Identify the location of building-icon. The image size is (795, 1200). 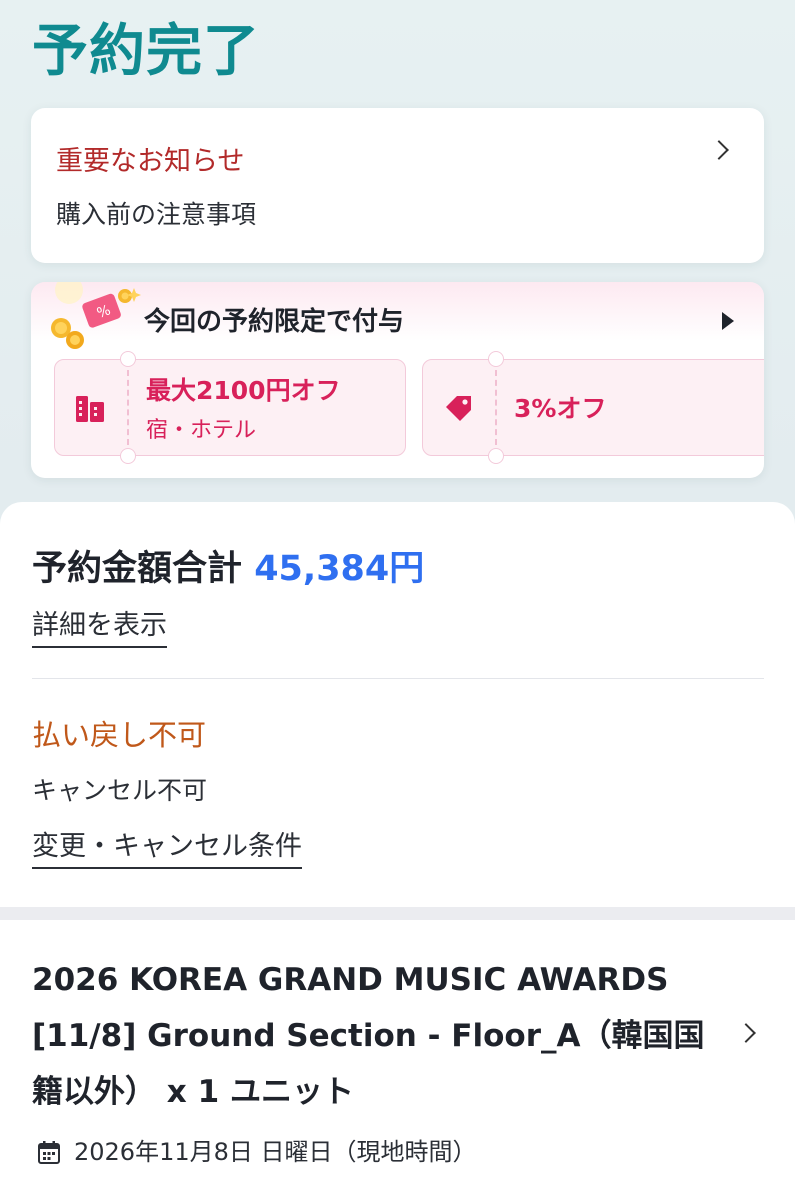
(90, 409).